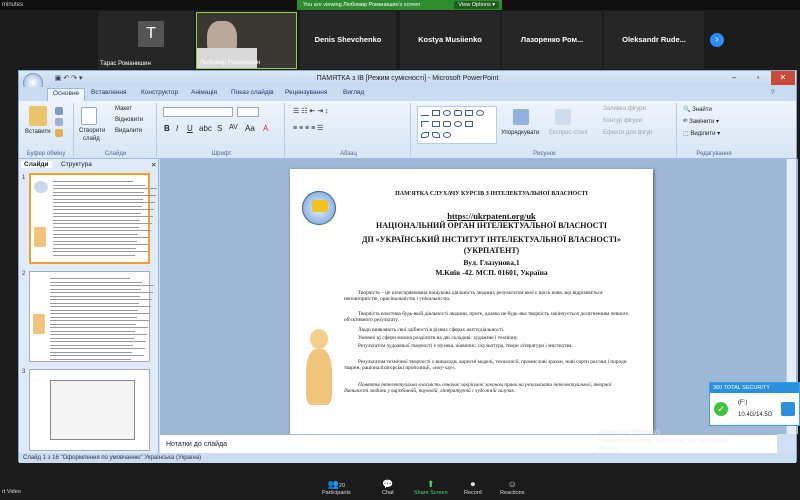 The image size is (800, 500). What do you see at coordinates (521, 117) in the screenshot?
I see `arrange-icon` at bounding box center [521, 117].